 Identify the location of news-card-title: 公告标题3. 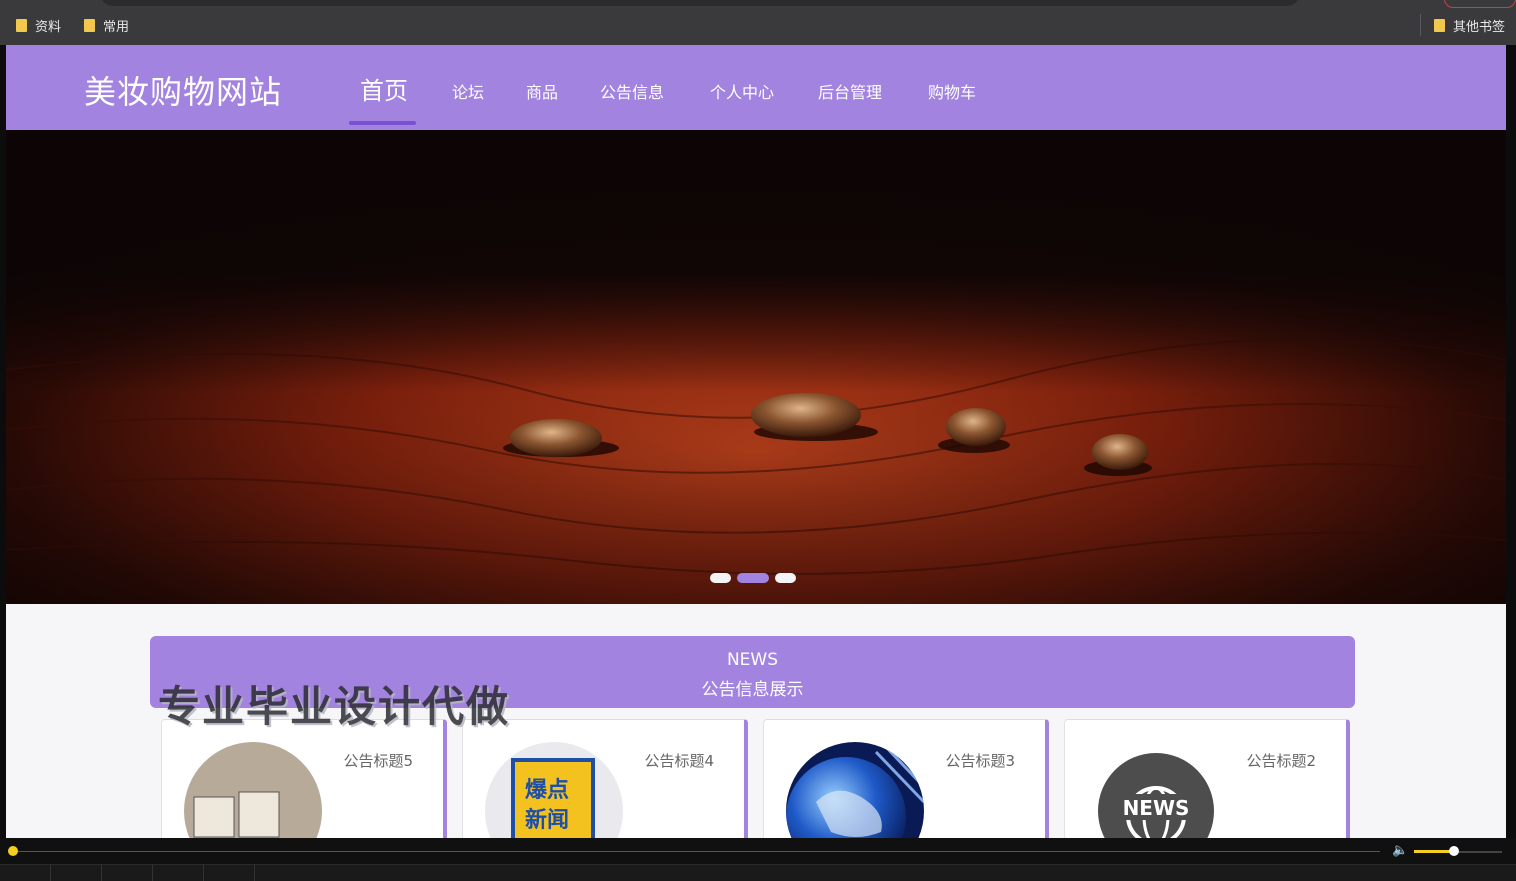
(980, 761).